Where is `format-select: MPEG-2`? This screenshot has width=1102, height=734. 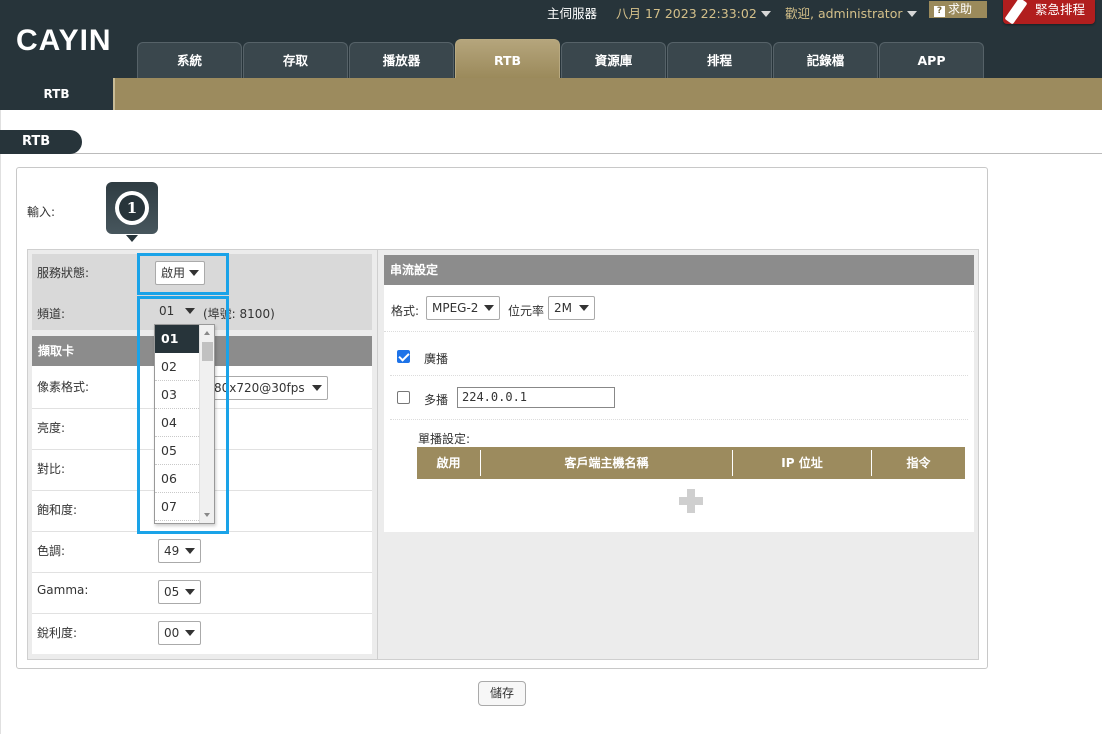 format-select: MPEG-2 is located at coordinates (463, 308).